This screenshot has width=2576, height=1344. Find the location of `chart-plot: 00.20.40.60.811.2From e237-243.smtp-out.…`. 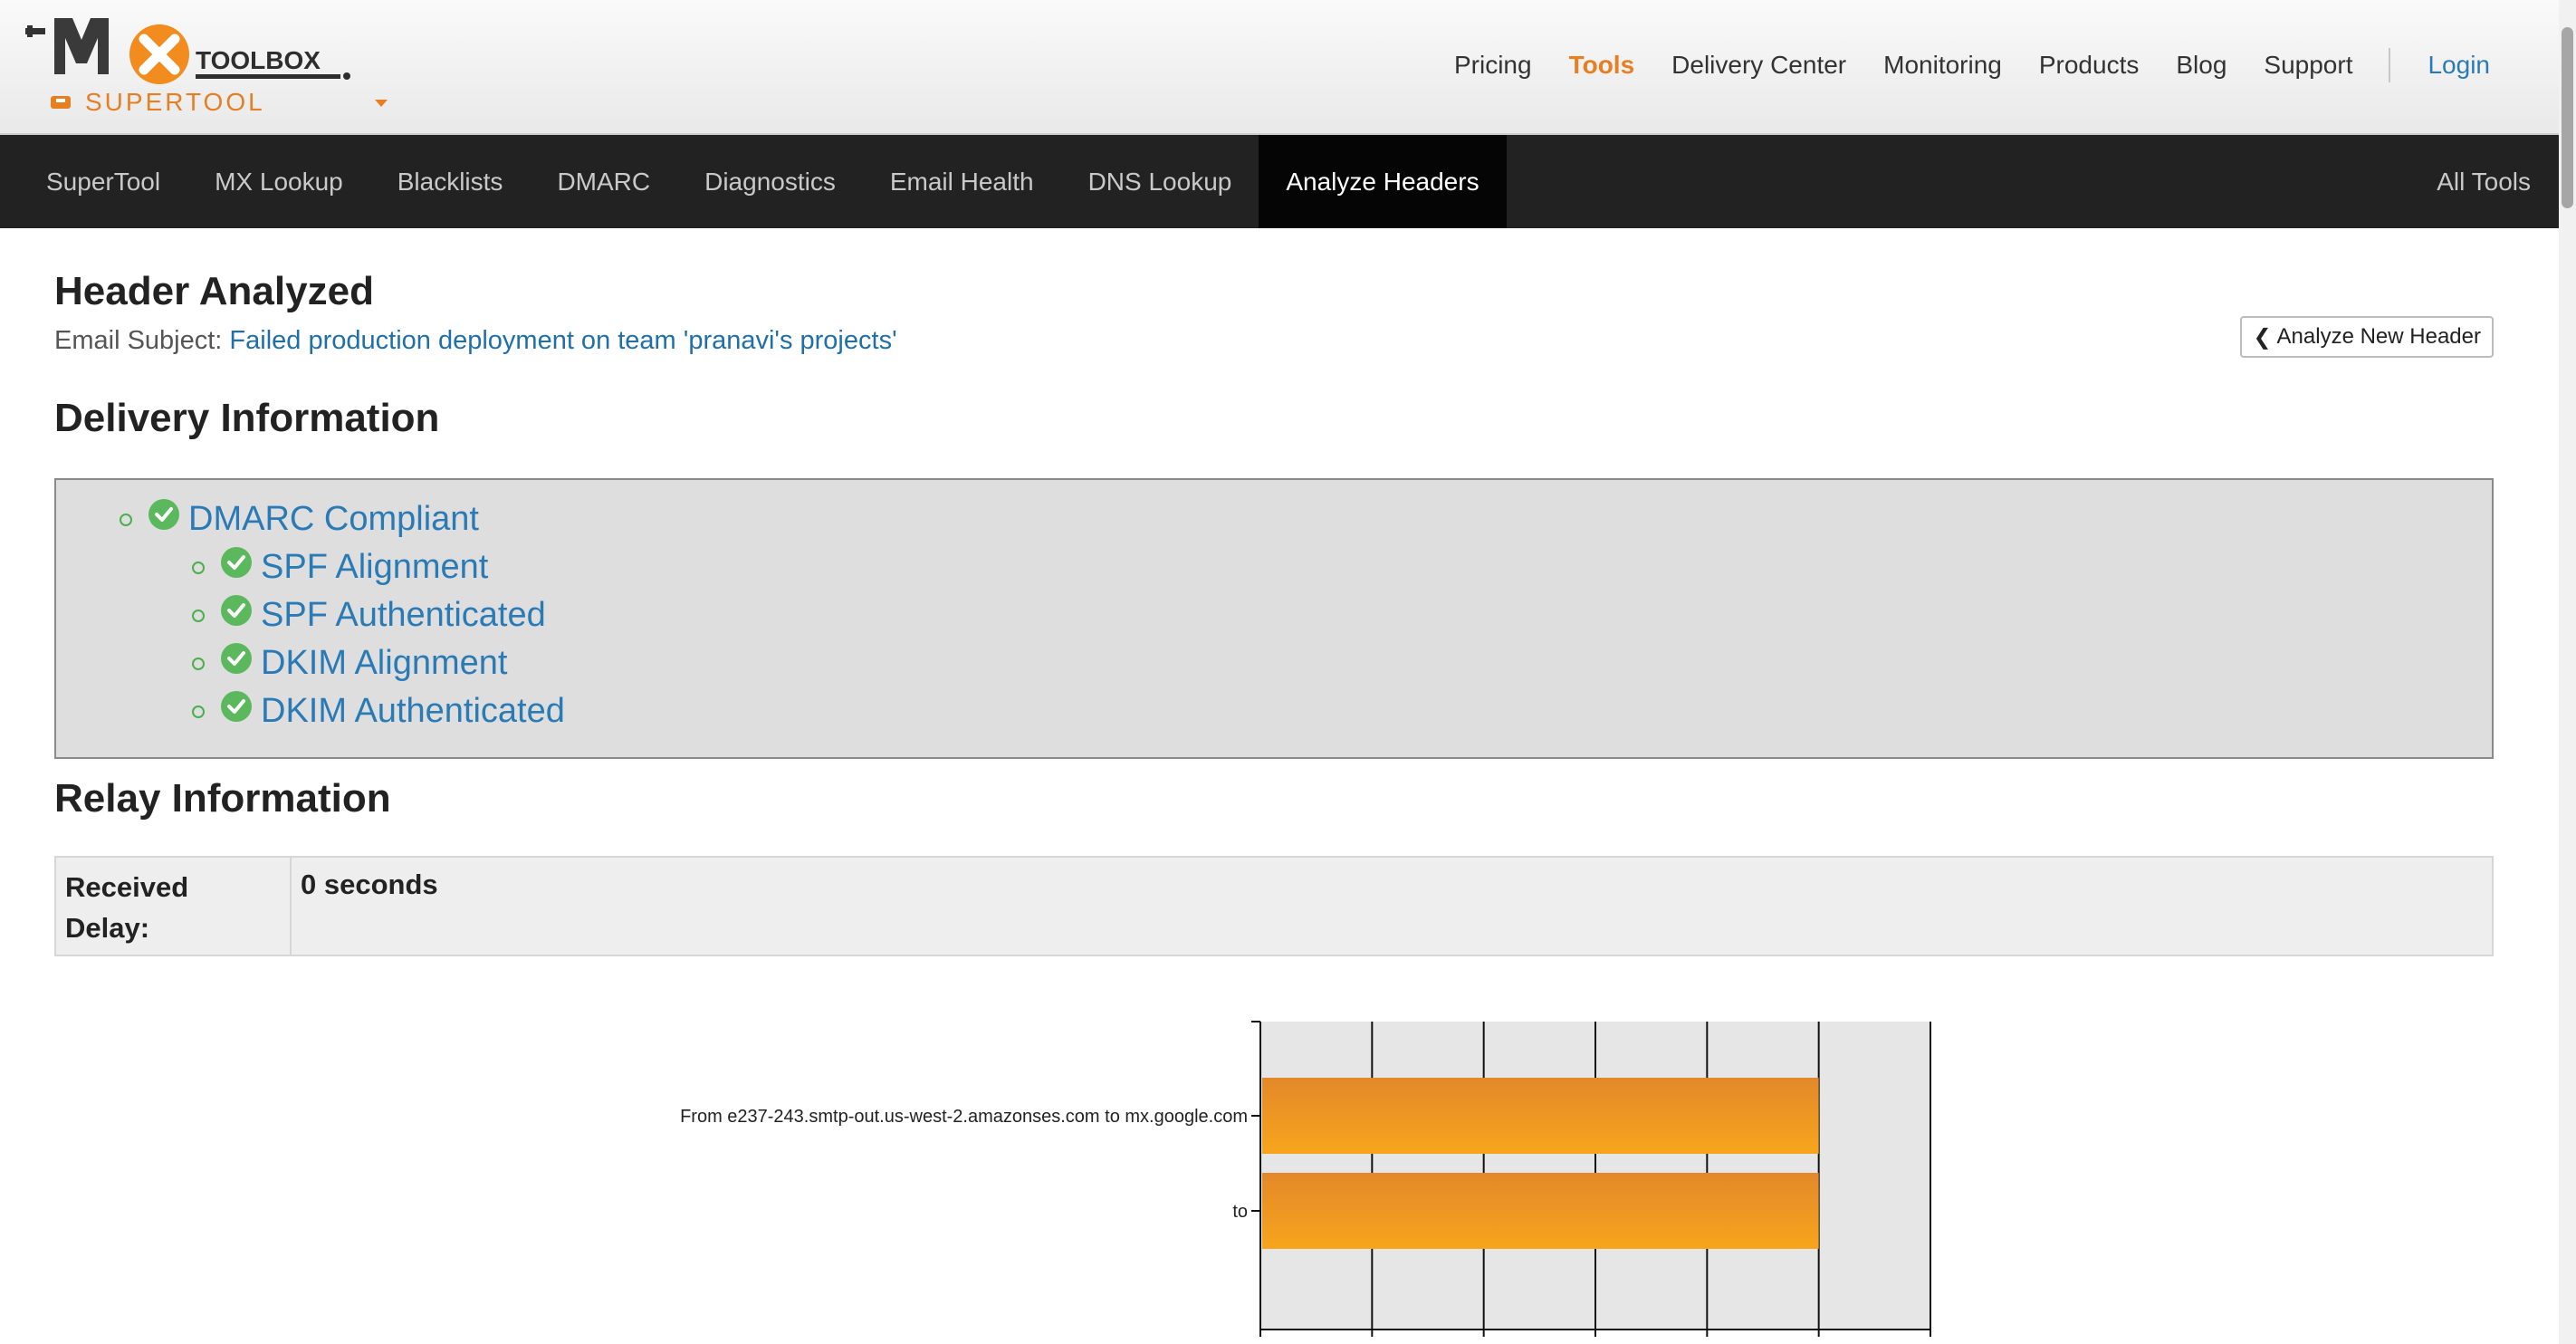

chart-plot: 00.20.40.60.811.2From e237-243.smtp-out.… is located at coordinates (1311, 1183).